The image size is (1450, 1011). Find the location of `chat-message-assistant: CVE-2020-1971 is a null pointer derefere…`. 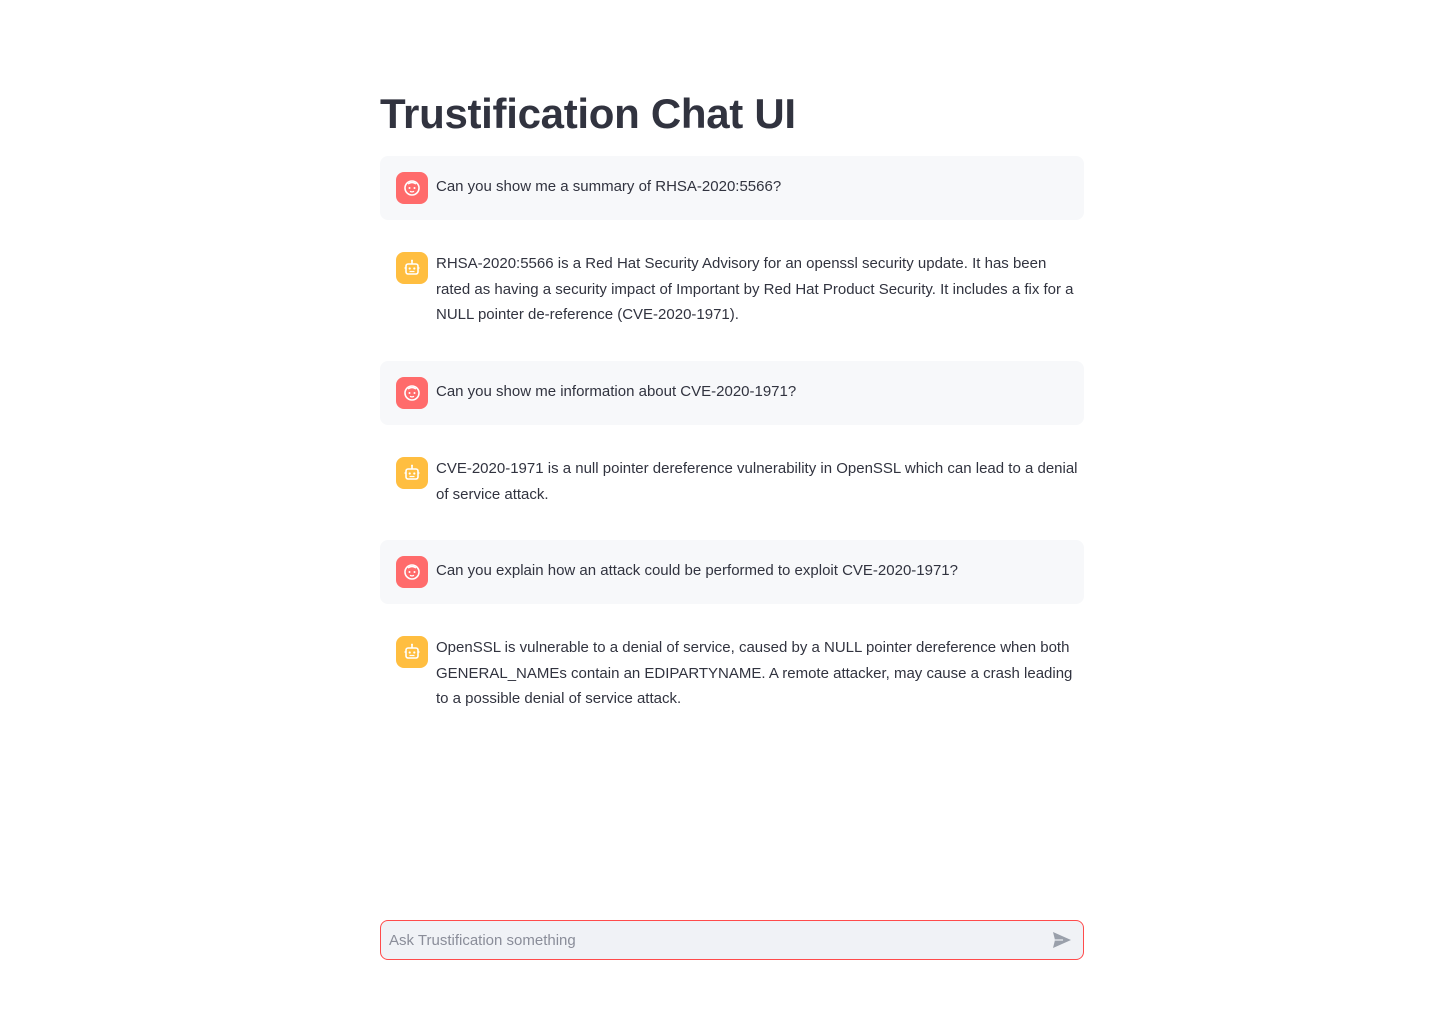

chat-message-assistant: CVE-2020-1971 is a null pointer derefere… is located at coordinates (732, 483).